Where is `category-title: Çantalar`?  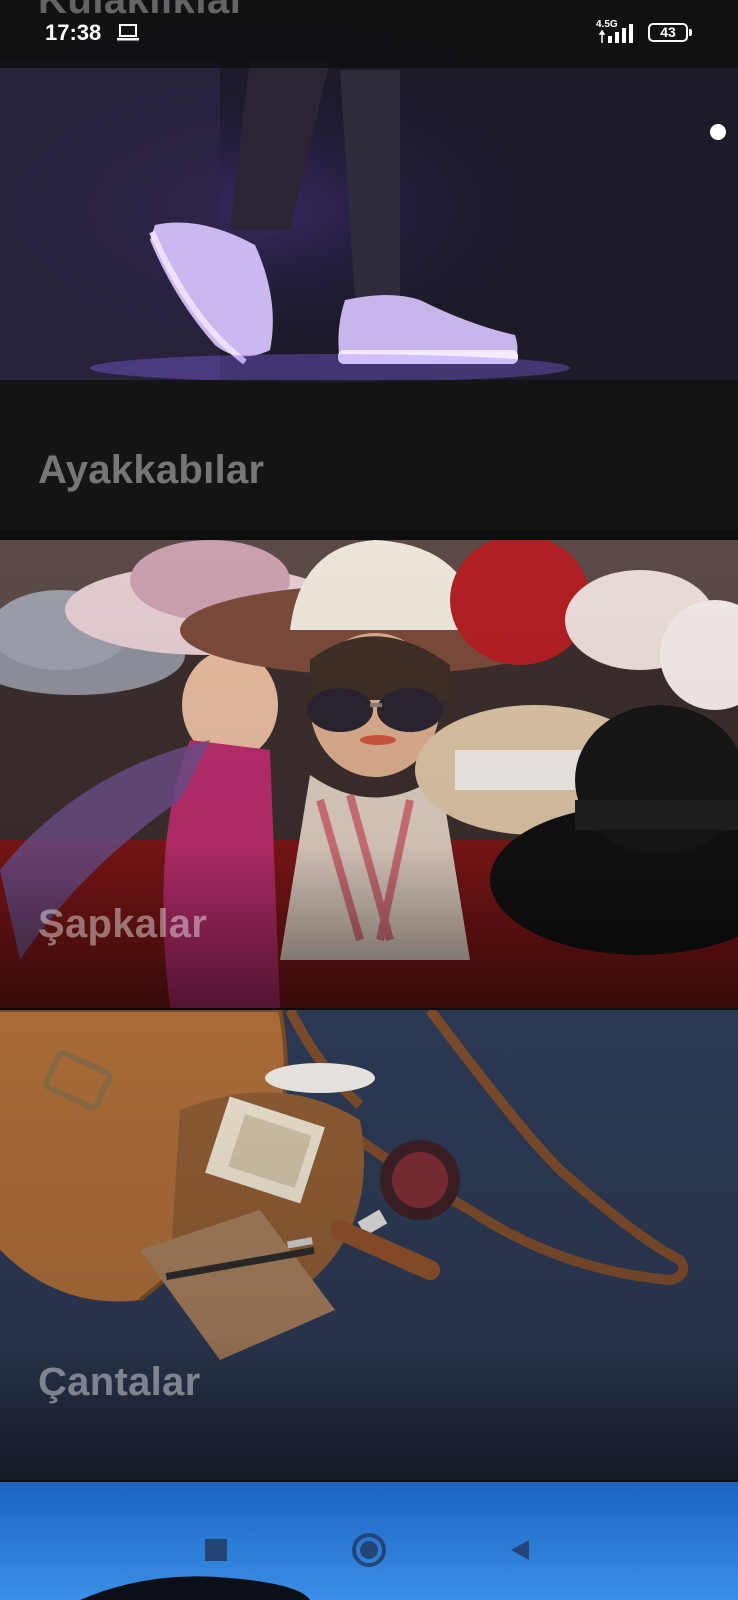 category-title: Çantalar is located at coordinates (119, 1382).